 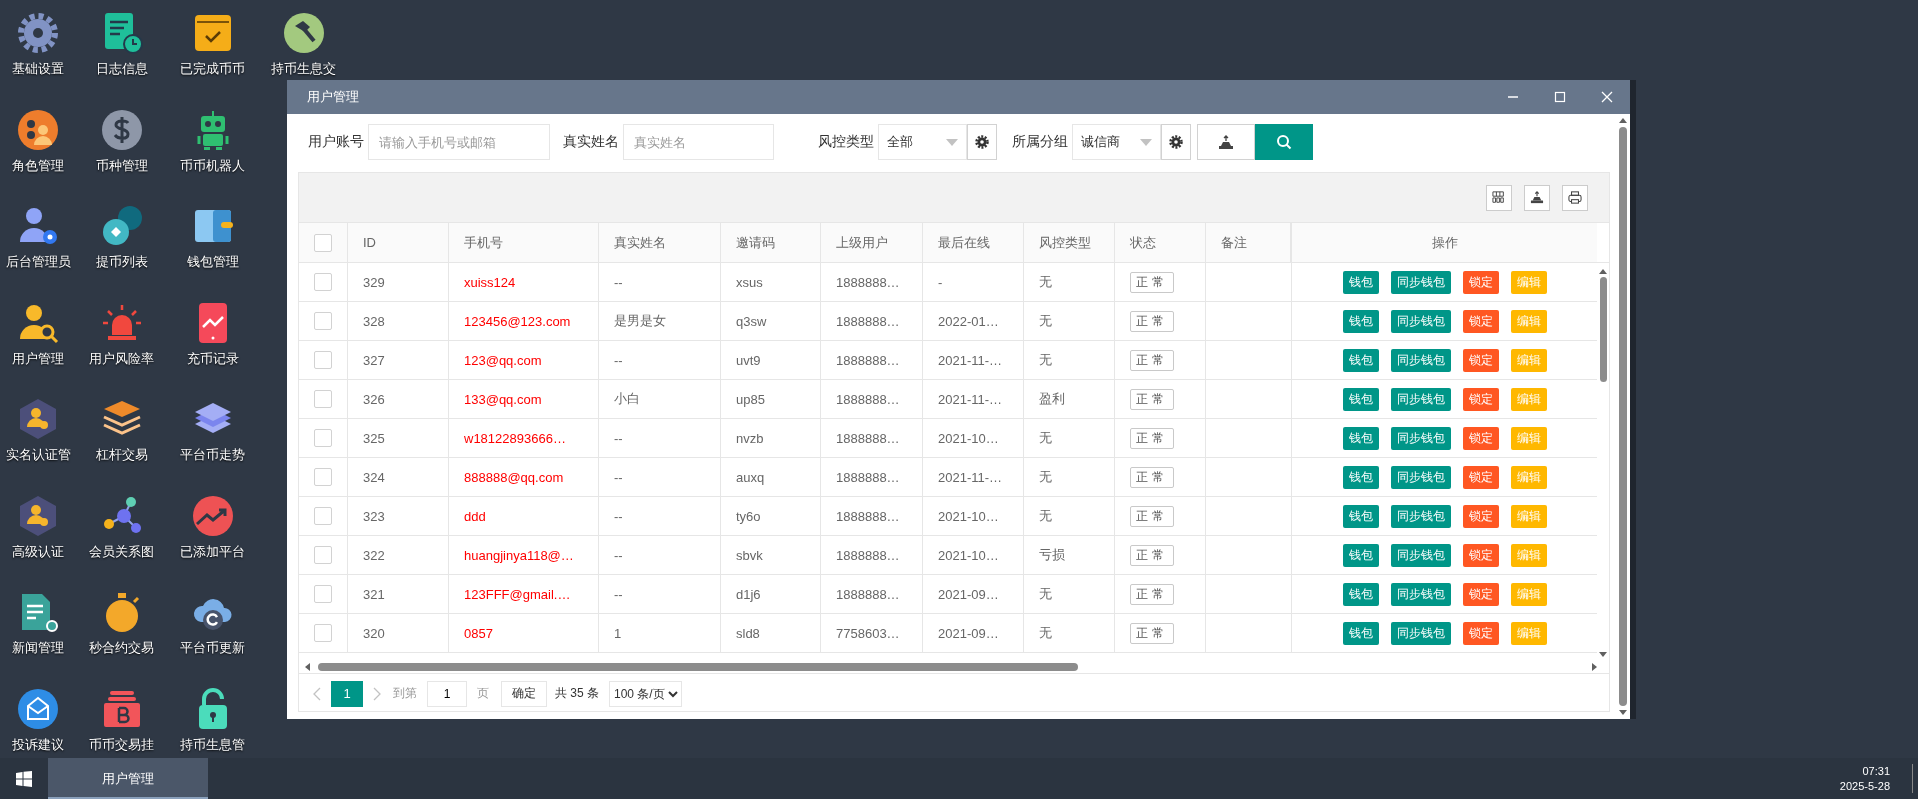 What do you see at coordinates (38, 708) in the screenshot?
I see `envelope-icon` at bounding box center [38, 708].